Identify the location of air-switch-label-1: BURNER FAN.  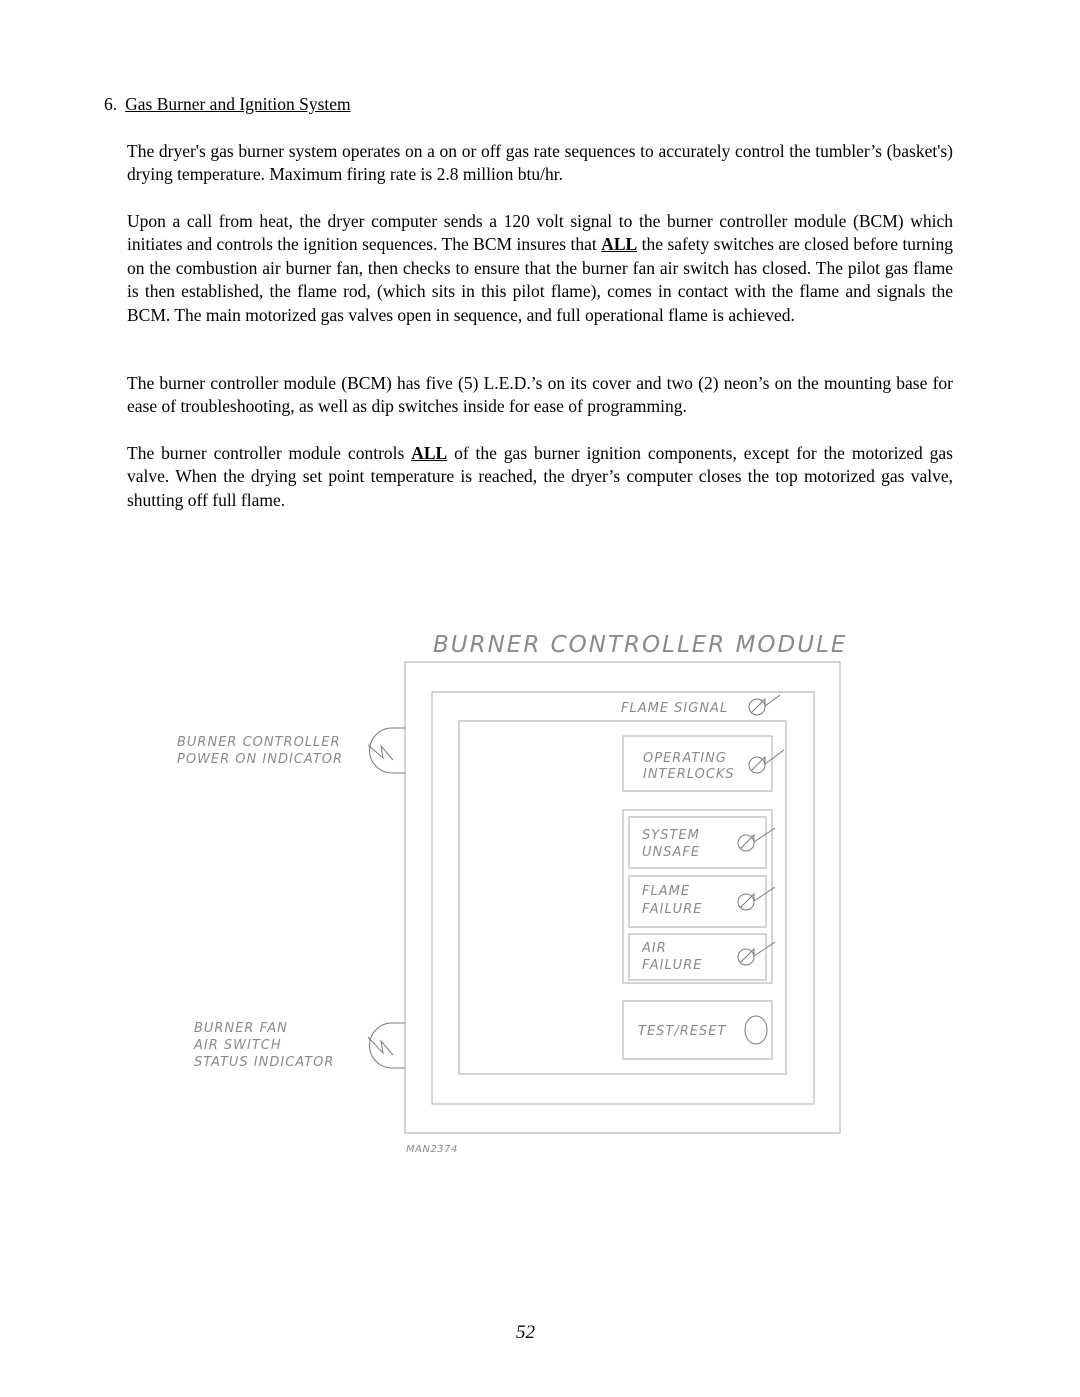
(241, 1028).